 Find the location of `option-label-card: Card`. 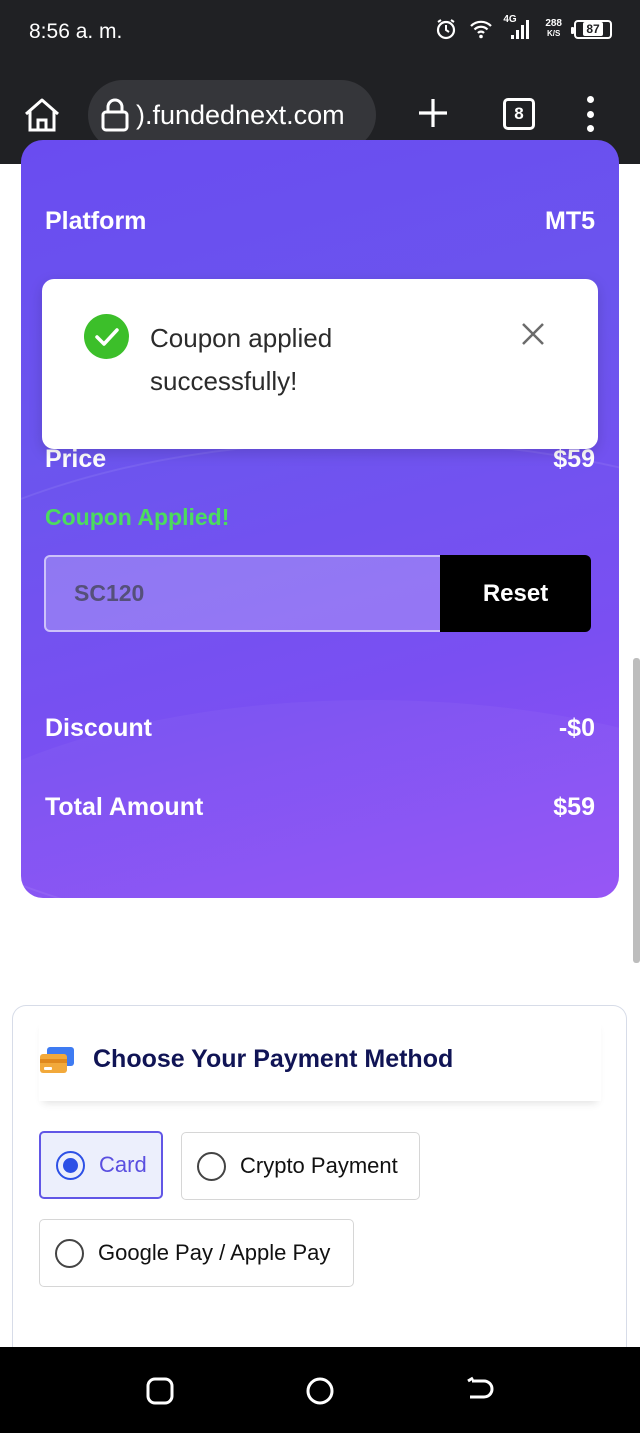

option-label-card: Card is located at coordinates (123, 1164).